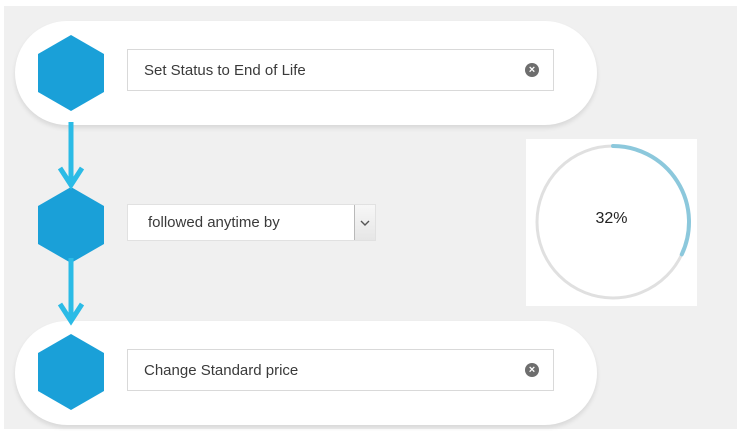 The image size is (739, 431). Describe the element at coordinates (364, 222) in the screenshot. I see `chevron-down-icon` at that location.